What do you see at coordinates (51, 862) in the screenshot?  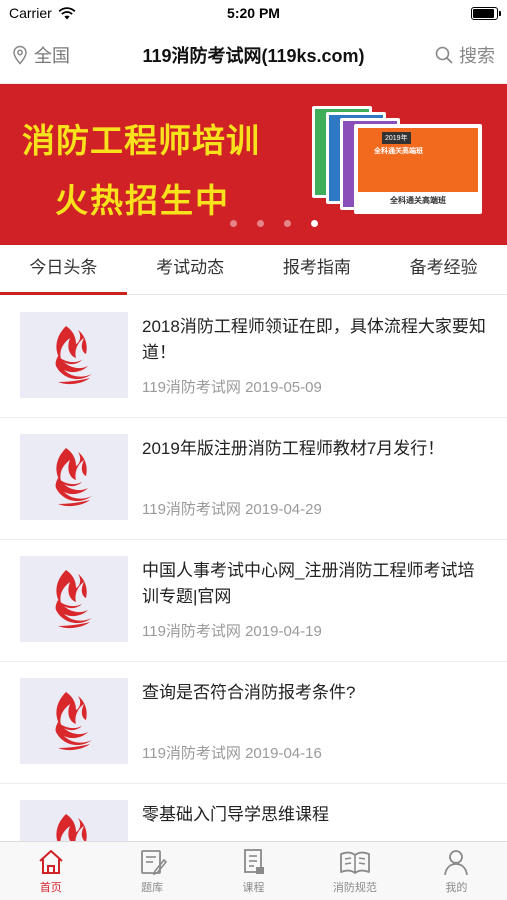 I see `home-icon` at bounding box center [51, 862].